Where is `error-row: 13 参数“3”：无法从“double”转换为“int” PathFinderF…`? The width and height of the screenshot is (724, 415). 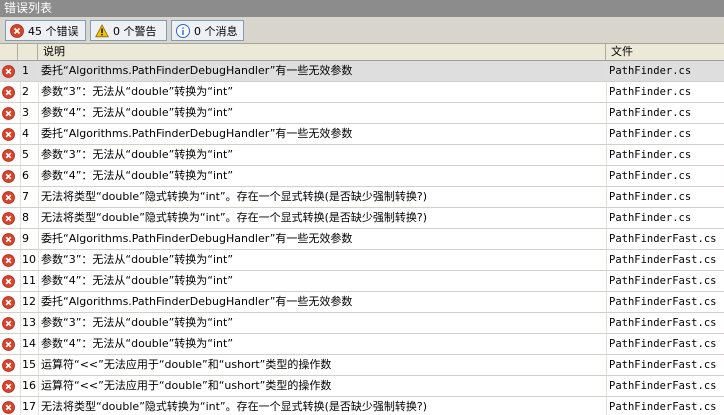
error-row: 13 参数“3”：无法从“double”转换为“int” PathFinderF… is located at coordinates (362, 323).